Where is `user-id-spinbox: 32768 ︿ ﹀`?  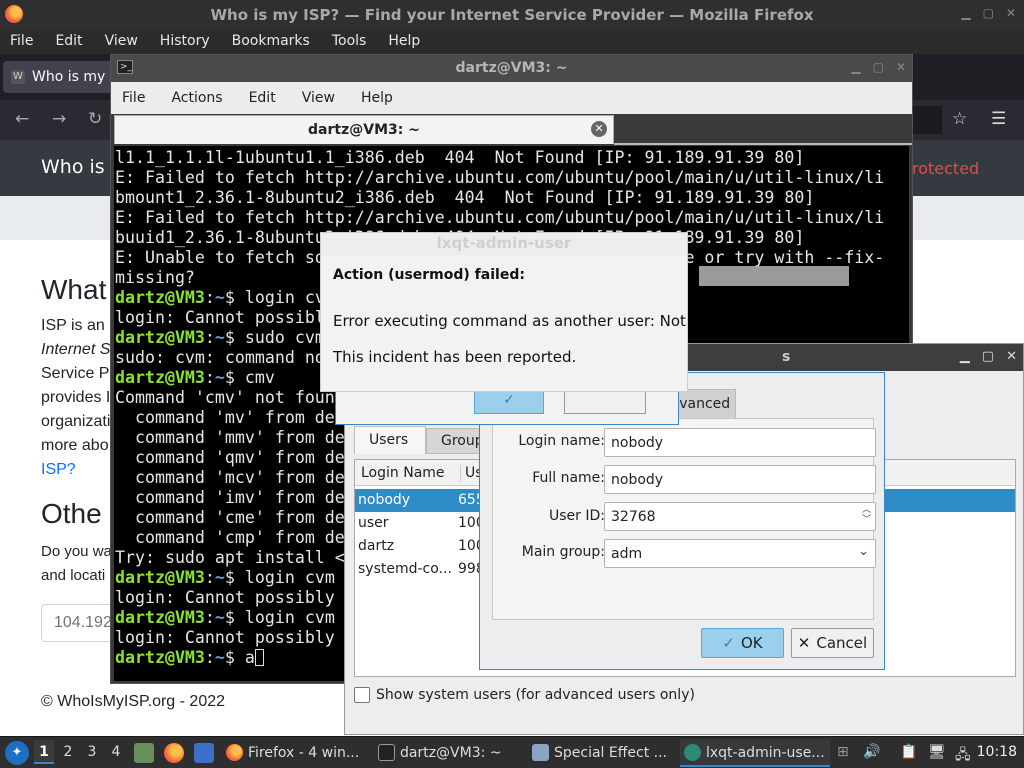 user-id-spinbox: 32768 ︿ ﹀ is located at coordinates (740, 516).